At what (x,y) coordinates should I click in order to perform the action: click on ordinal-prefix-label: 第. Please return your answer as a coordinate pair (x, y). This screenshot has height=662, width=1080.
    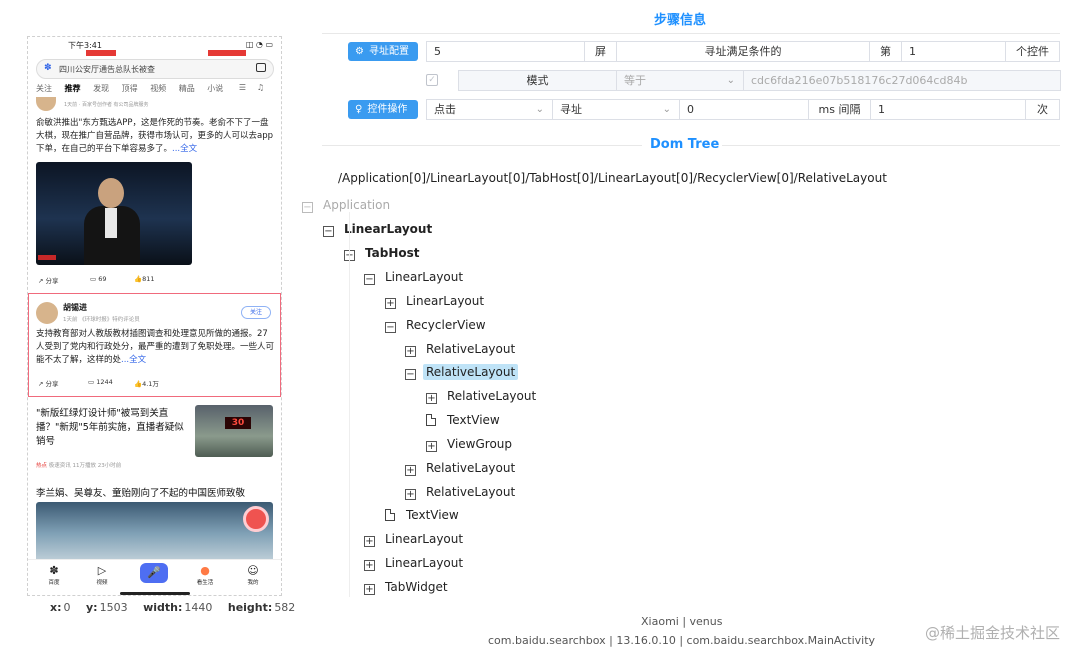
    Looking at the image, I should click on (885, 51).